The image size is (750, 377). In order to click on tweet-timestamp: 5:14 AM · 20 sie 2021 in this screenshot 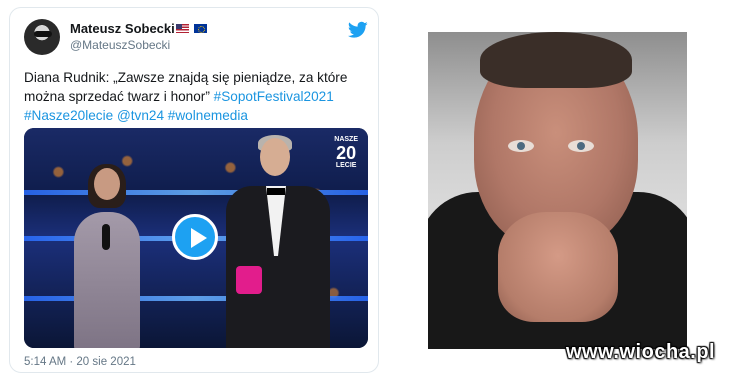, I will do `click(80, 362)`.